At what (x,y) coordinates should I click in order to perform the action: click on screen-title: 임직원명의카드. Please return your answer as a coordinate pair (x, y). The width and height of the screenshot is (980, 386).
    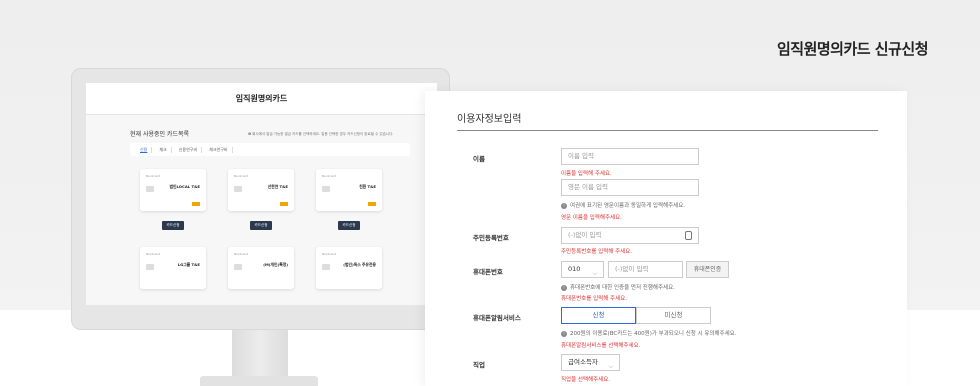
    Looking at the image, I should click on (261, 99).